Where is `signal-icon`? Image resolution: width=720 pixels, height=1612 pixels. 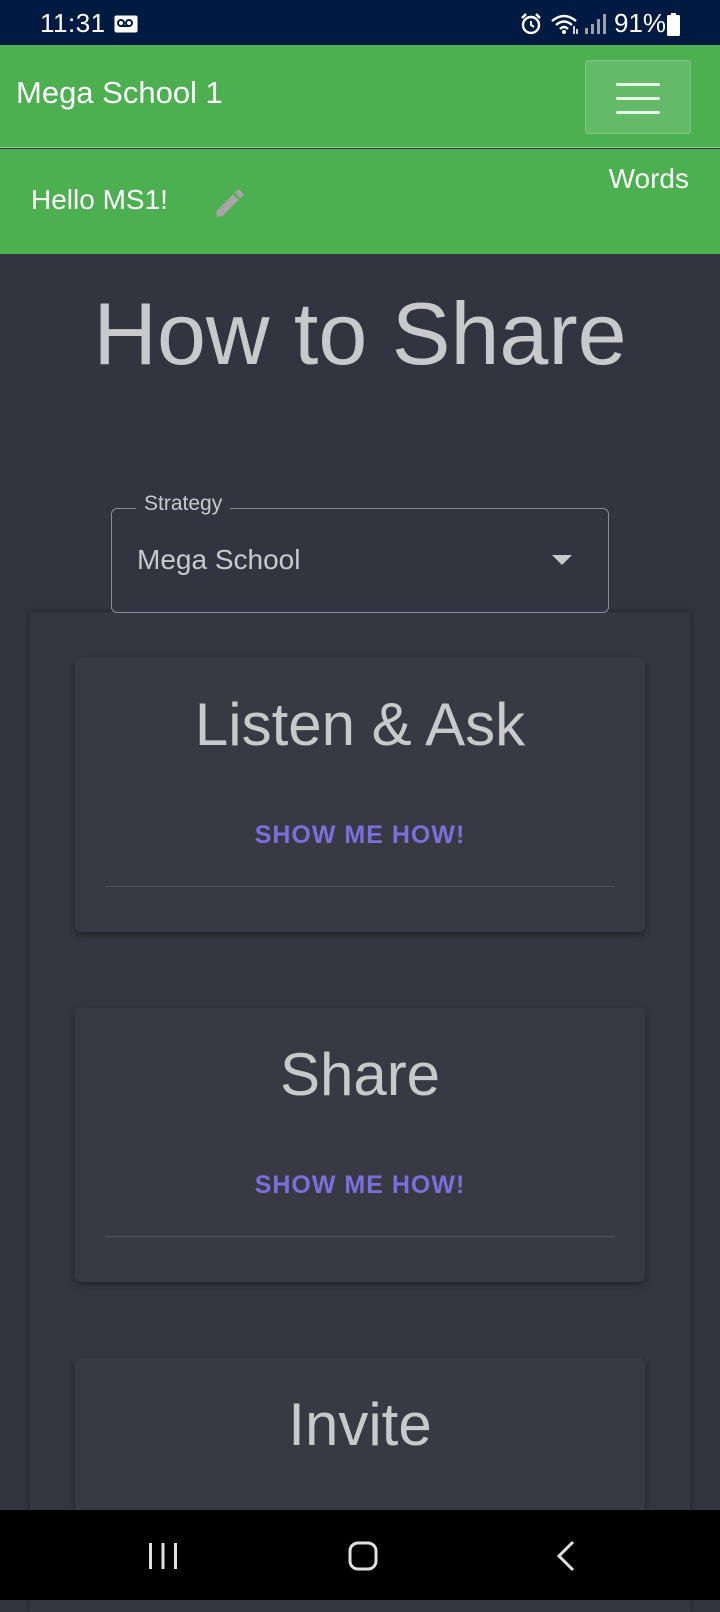 signal-icon is located at coordinates (595, 24).